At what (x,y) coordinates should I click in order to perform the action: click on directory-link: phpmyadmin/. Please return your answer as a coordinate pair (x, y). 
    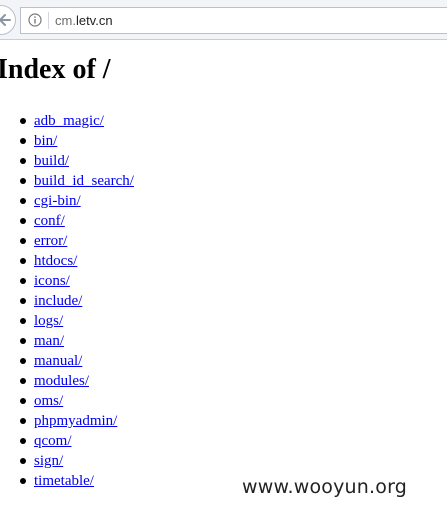
    Looking at the image, I should click on (75, 421).